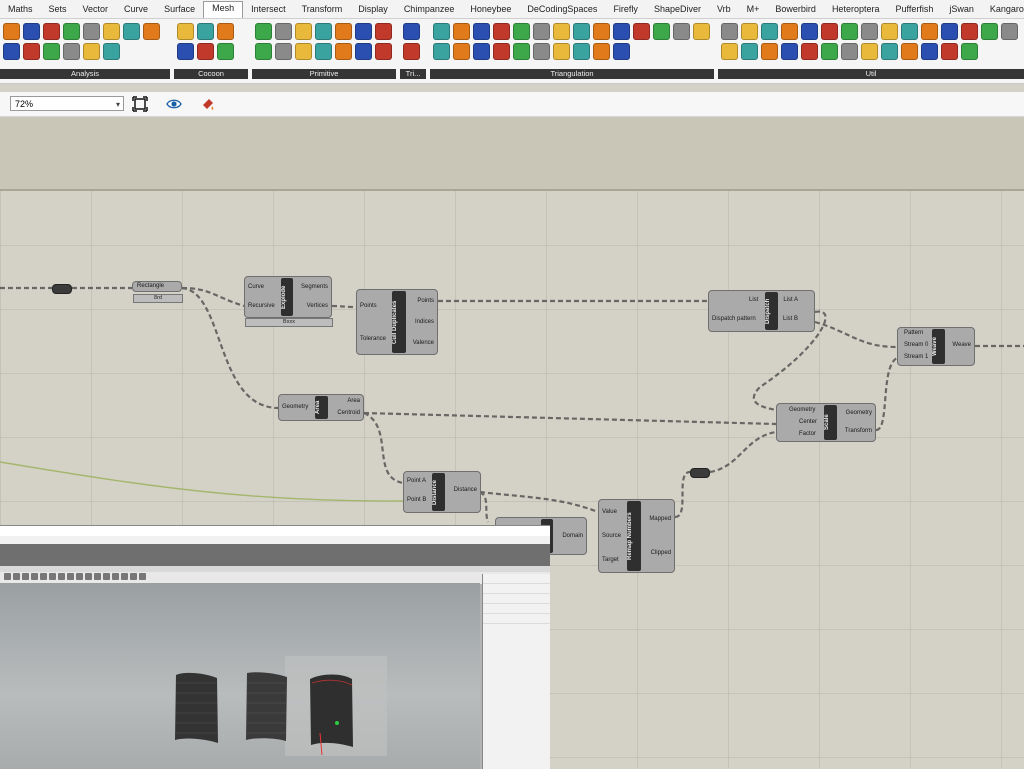  What do you see at coordinates (20, 10) in the screenshot?
I see `tab-maths: Maths` at bounding box center [20, 10].